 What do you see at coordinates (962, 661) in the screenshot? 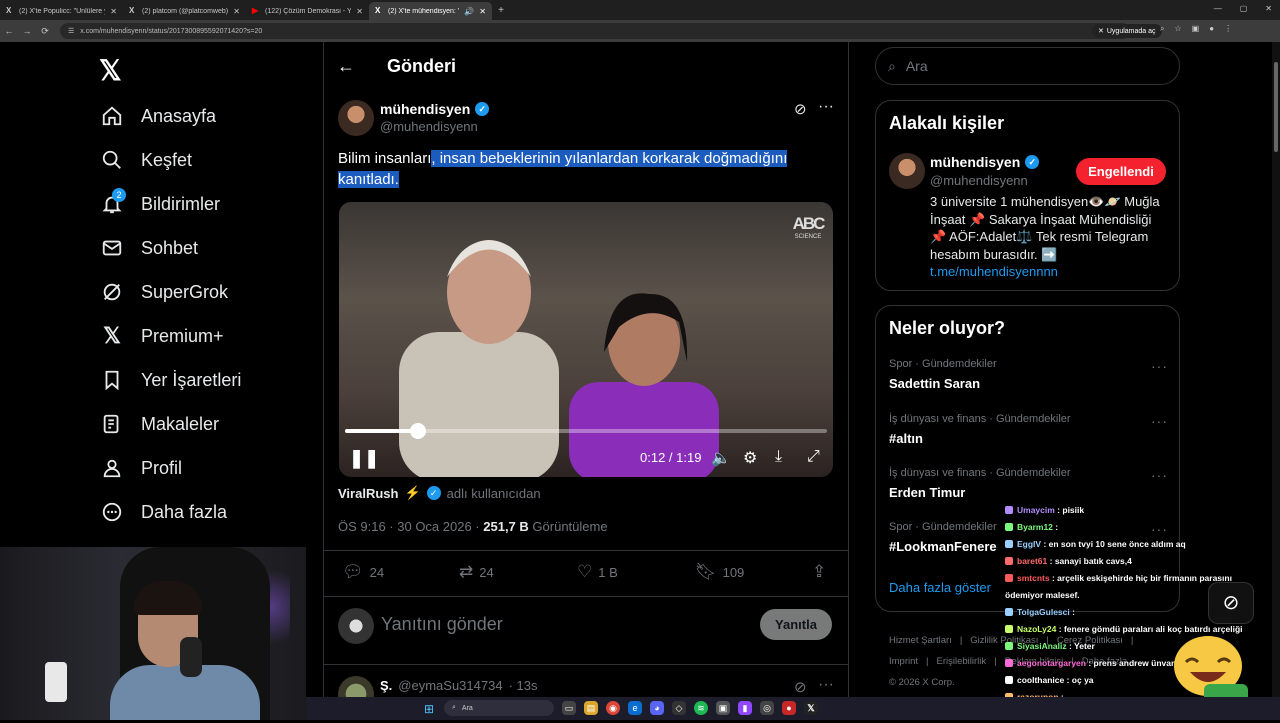
I see `footer-link: Erişilebilirlik` at bounding box center [962, 661].